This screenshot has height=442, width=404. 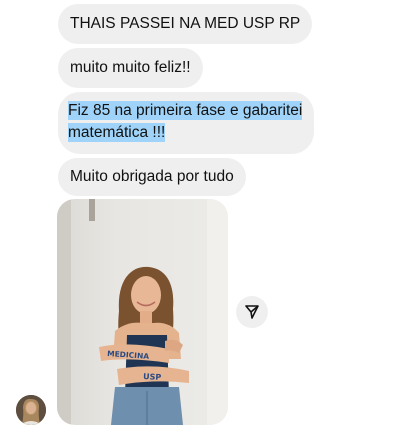 I want to click on share-button, so click(x=252, y=312).